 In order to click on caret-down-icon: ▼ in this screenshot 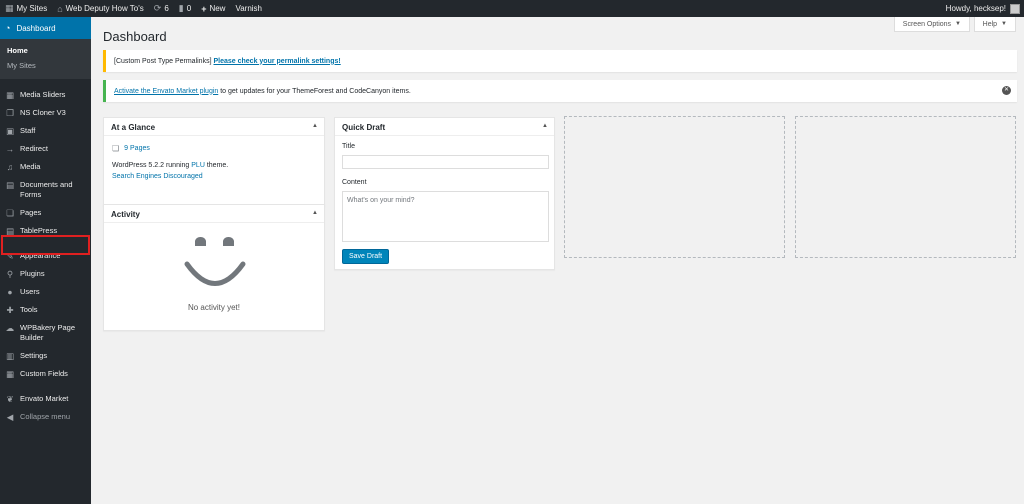, I will do `click(958, 24)`.